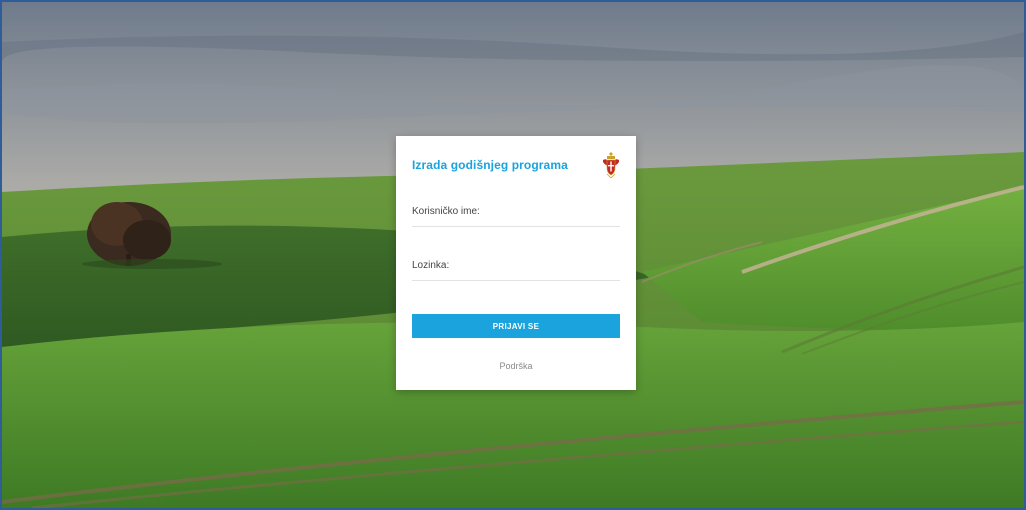 The width and height of the screenshot is (1026, 510). I want to click on username-label: Korisničko ime:, so click(446, 211).